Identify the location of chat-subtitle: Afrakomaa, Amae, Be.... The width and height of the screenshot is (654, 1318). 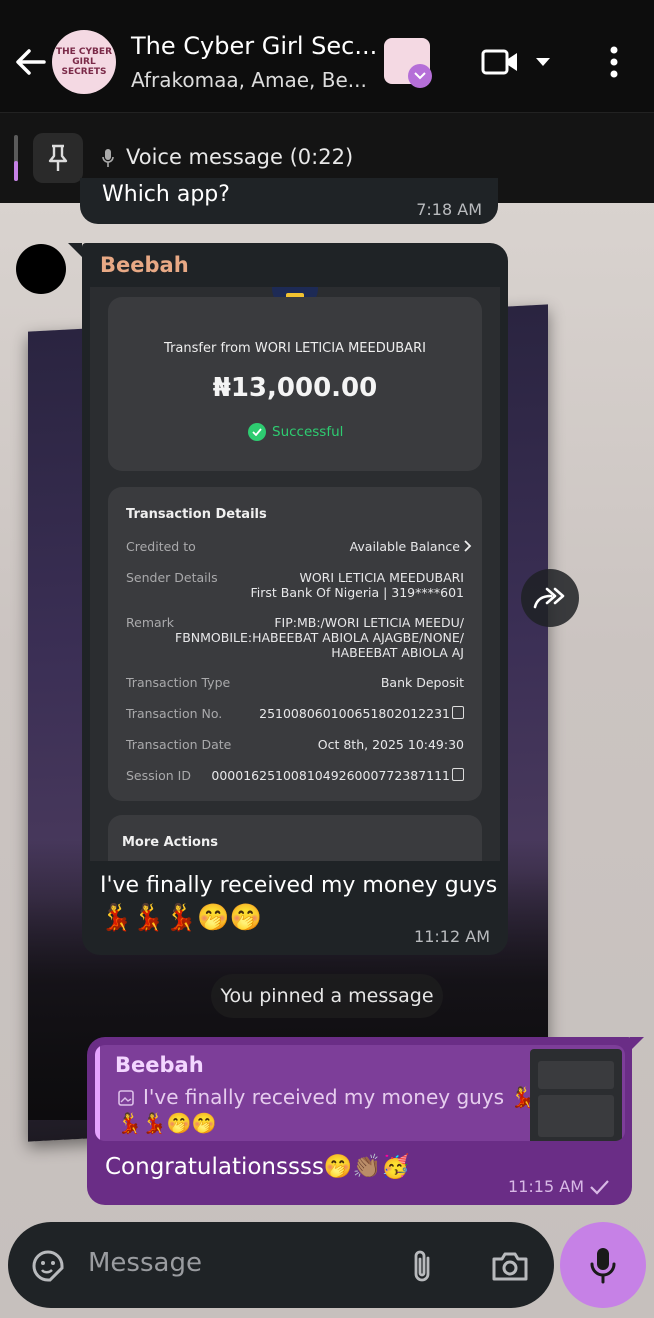
(249, 80).